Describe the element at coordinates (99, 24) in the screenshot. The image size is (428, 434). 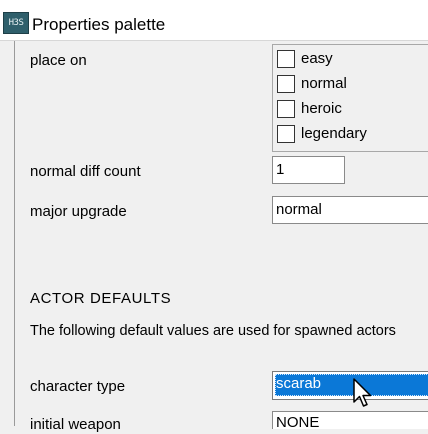
I see `window-title: Properties palette` at that location.